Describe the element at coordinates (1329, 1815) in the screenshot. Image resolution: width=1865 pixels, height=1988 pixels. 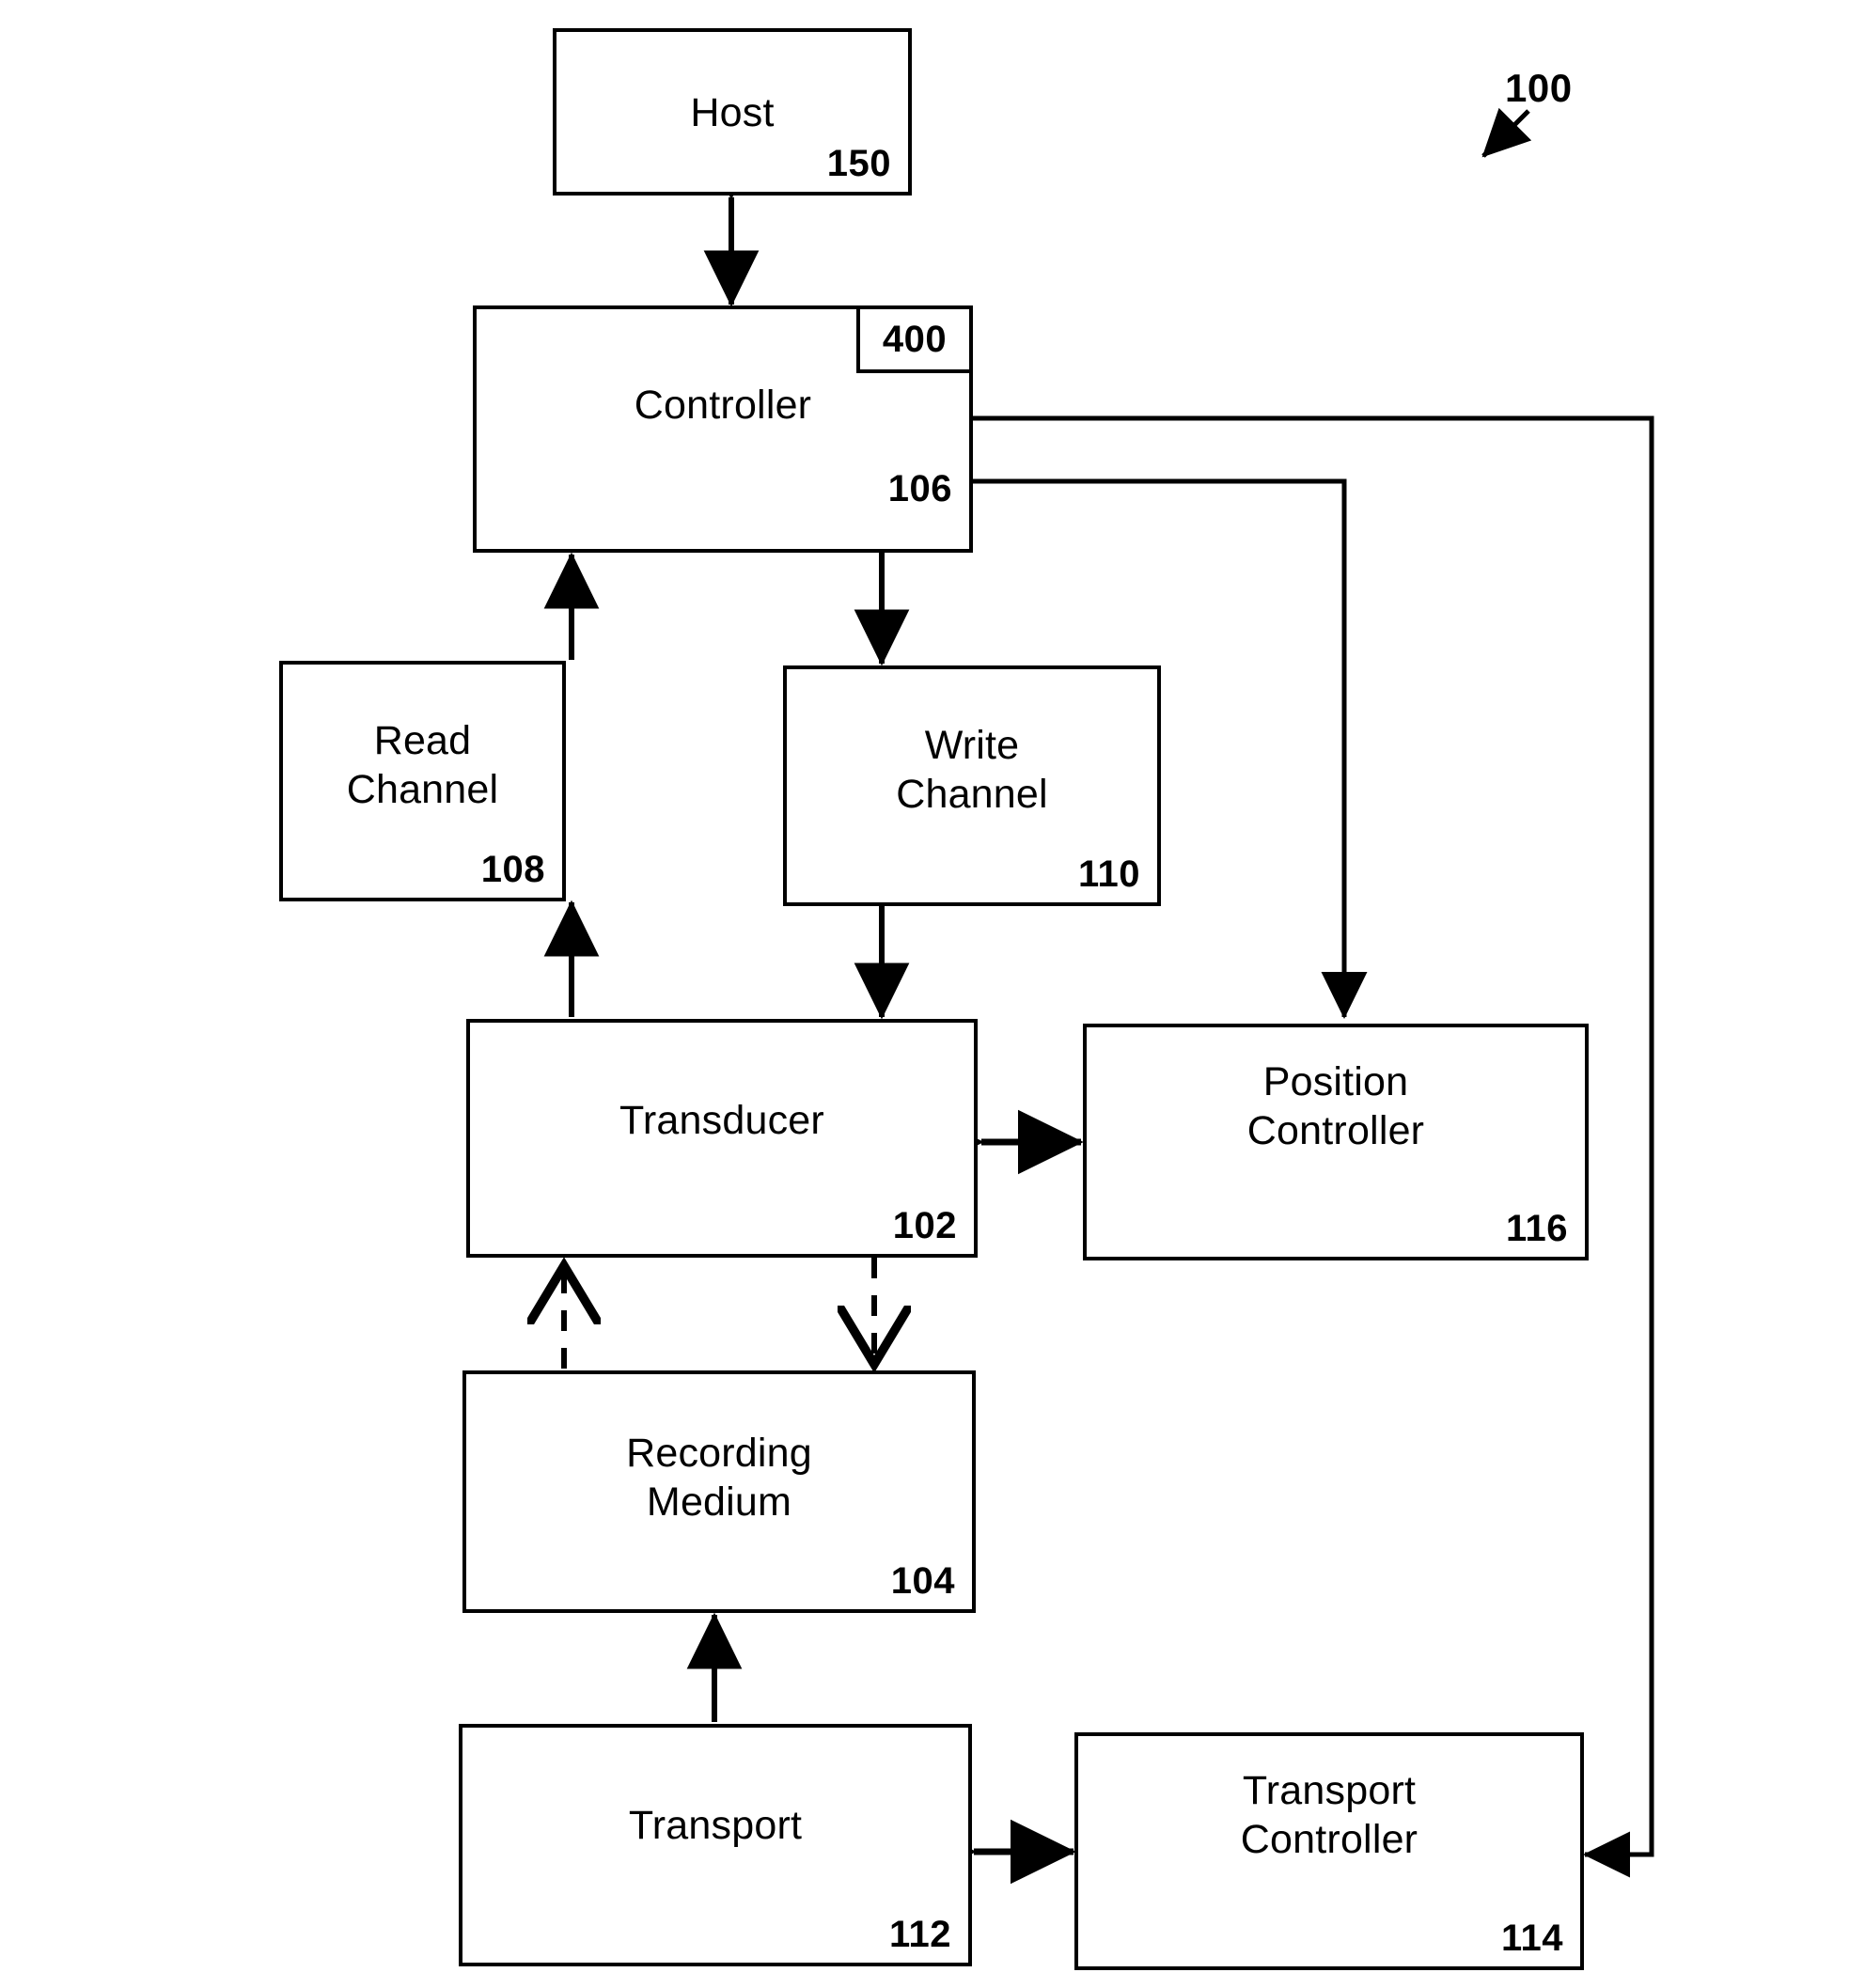
I see `block-transport-controller-label: Transport Controller` at that location.